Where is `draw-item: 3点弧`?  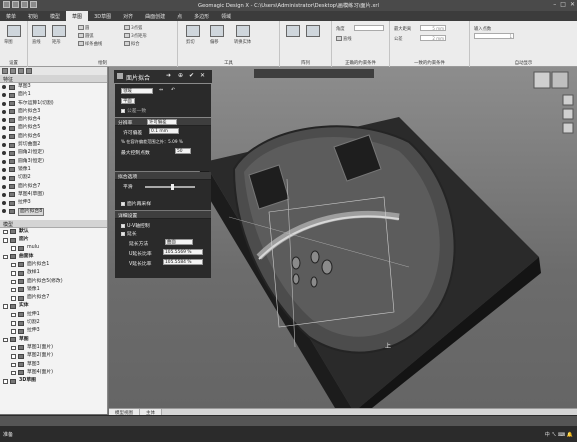 draw-item: 3点弧 is located at coordinates (133, 28).